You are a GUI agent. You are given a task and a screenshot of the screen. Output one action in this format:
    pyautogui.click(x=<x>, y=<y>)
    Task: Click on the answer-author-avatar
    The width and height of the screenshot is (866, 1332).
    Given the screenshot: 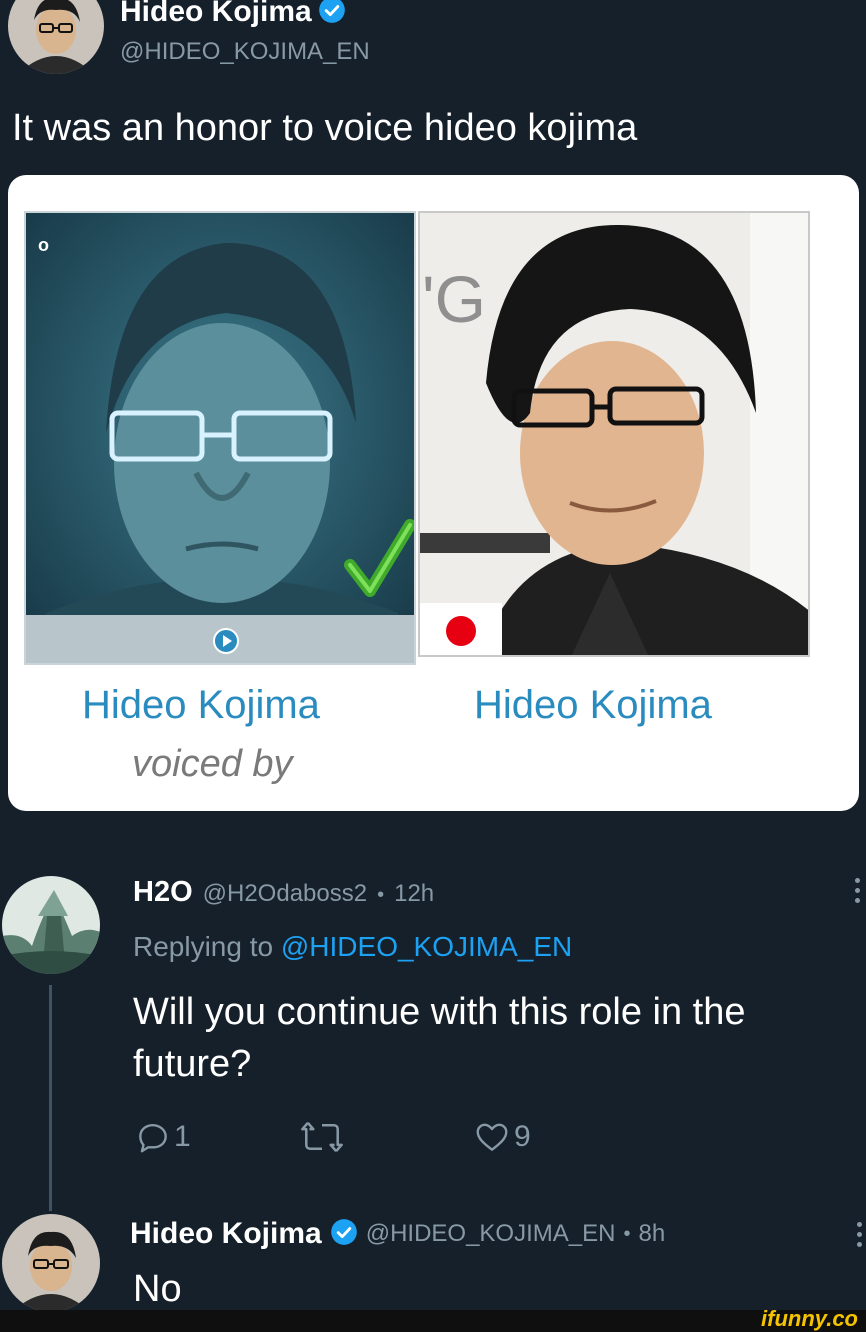 What is the action you would take?
    pyautogui.click(x=51, y=1263)
    